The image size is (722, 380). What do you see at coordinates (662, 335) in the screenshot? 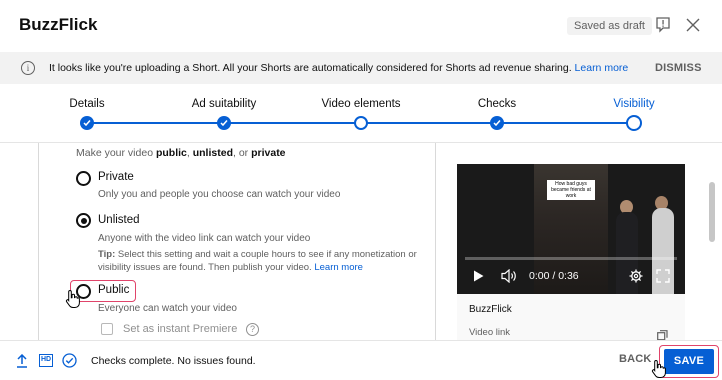
I see `copy-icon` at bounding box center [662, 335].